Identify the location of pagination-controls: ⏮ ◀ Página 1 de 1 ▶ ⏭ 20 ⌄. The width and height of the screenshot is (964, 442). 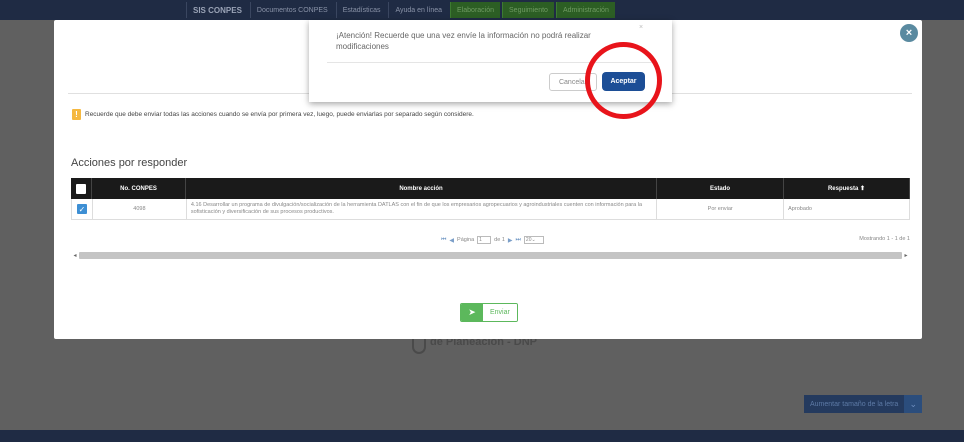
(492, 240).